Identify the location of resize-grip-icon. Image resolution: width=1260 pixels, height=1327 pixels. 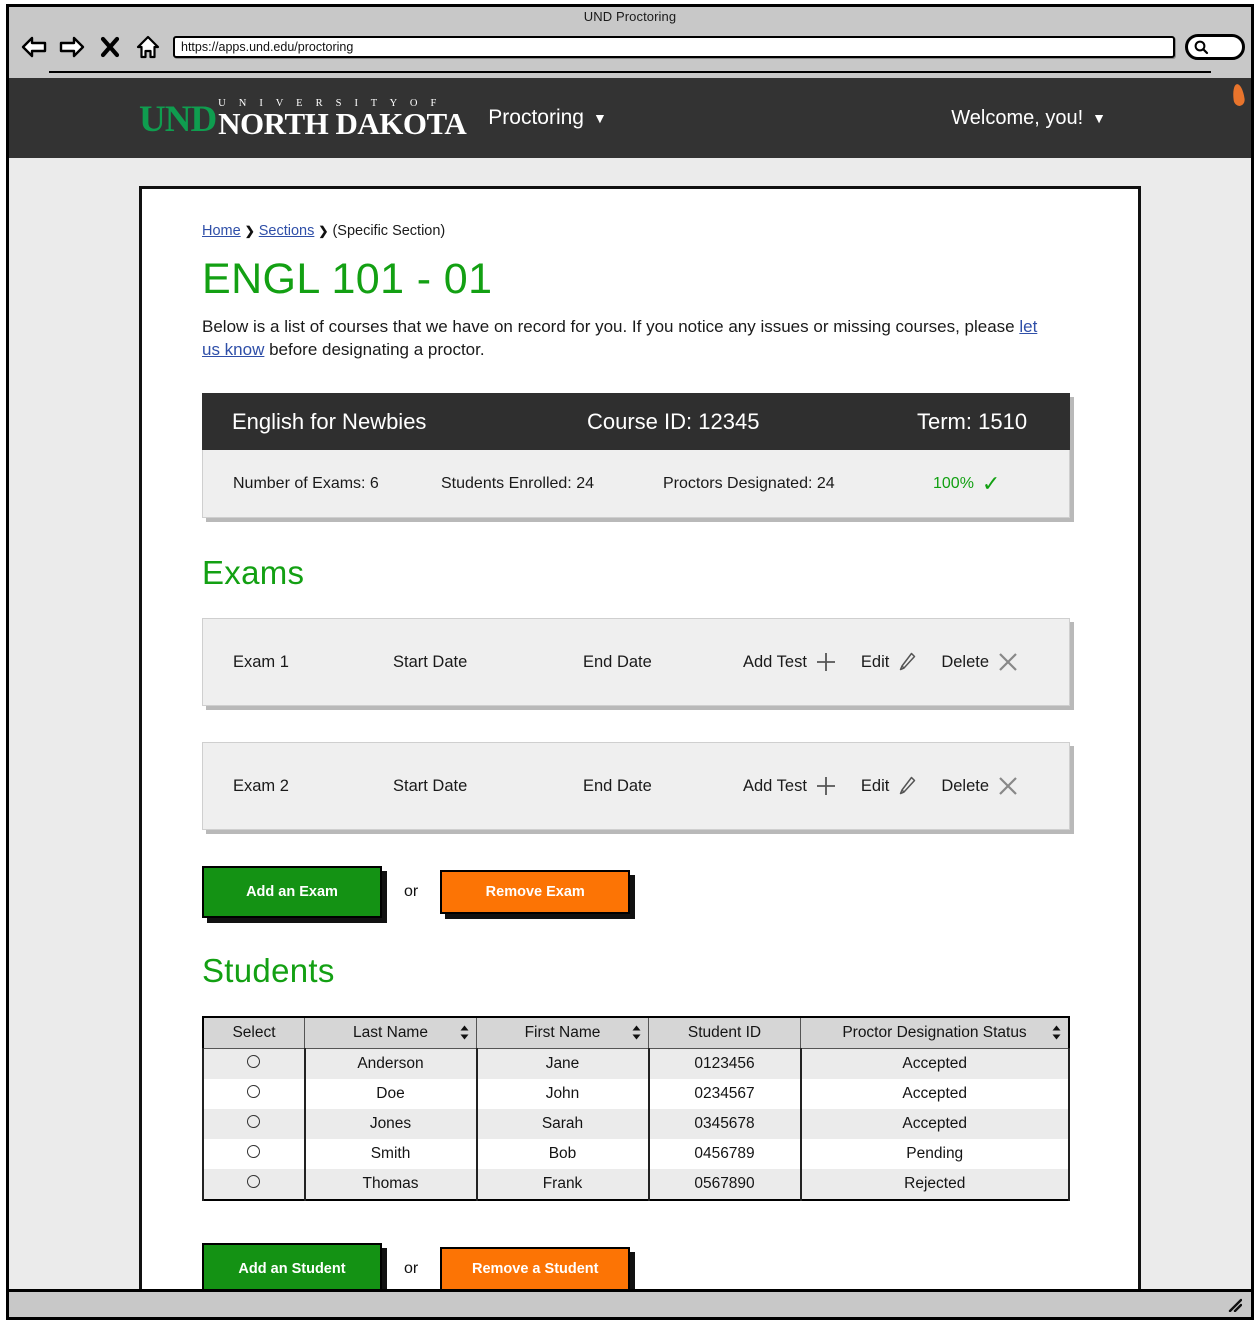
(1235, 1305).